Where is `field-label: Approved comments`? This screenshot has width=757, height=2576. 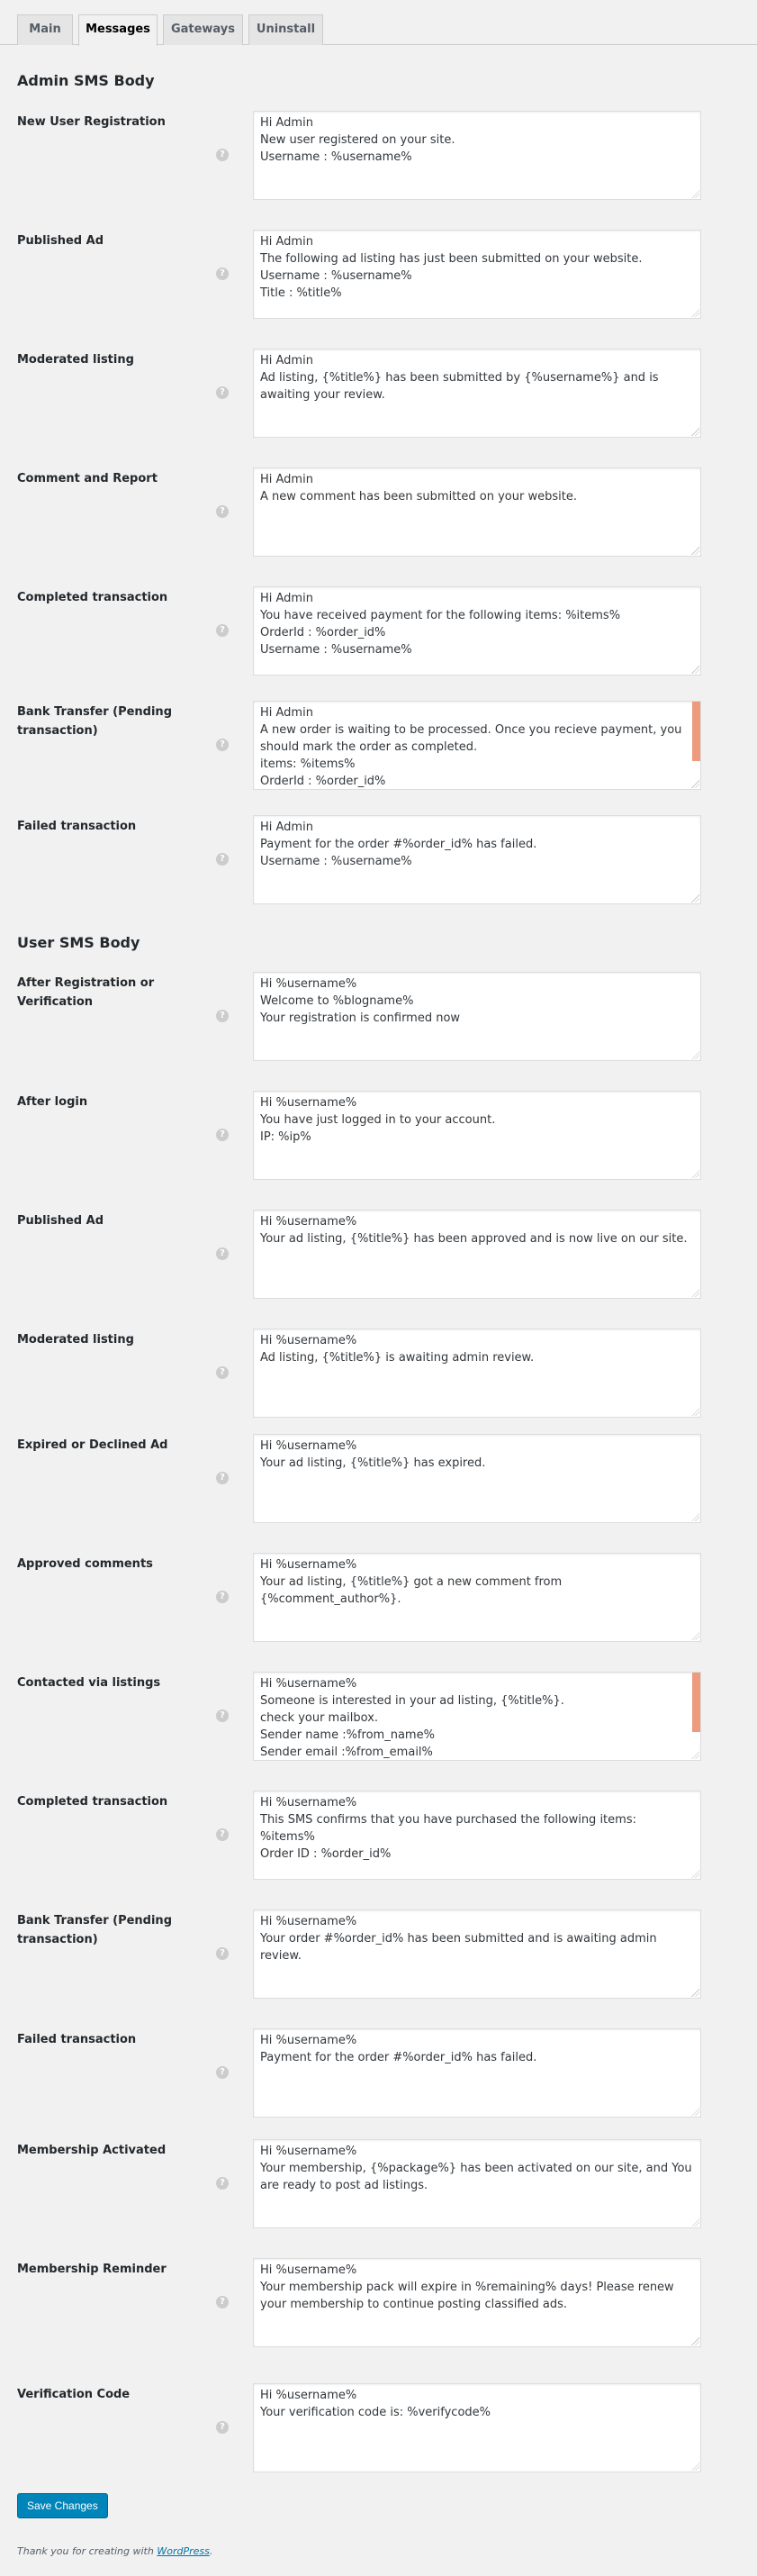 field-label: Approved comments is located at coordinates (85, 1564).